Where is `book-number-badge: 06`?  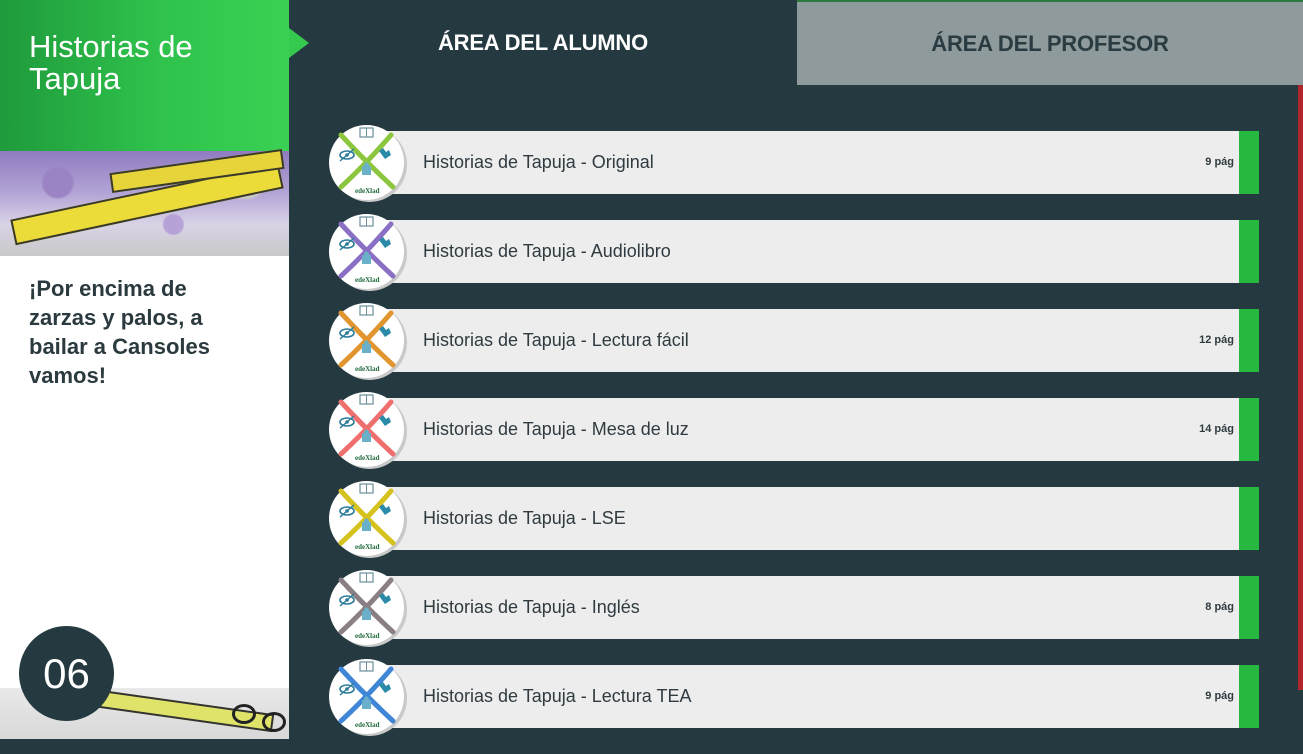 book-number-badge: 06 is located at coordinates (66, 673).